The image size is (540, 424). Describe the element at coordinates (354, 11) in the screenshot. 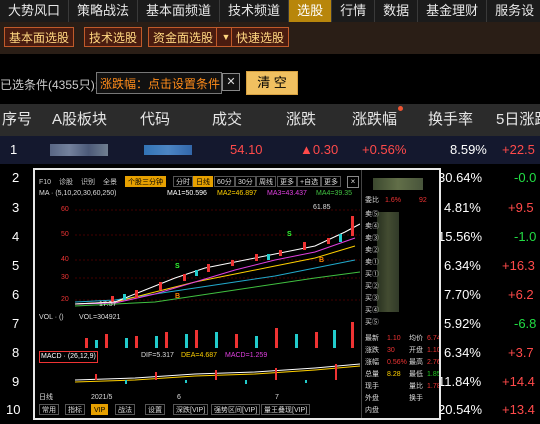

I see `nav-tab-quotes: 行情` at that location.